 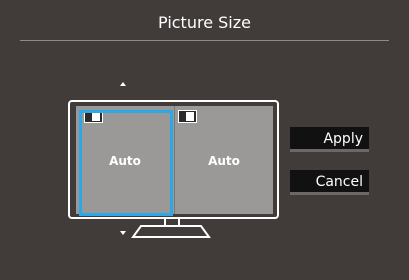 I want to click on apply-button: Apply, so click(x=329, y=139).